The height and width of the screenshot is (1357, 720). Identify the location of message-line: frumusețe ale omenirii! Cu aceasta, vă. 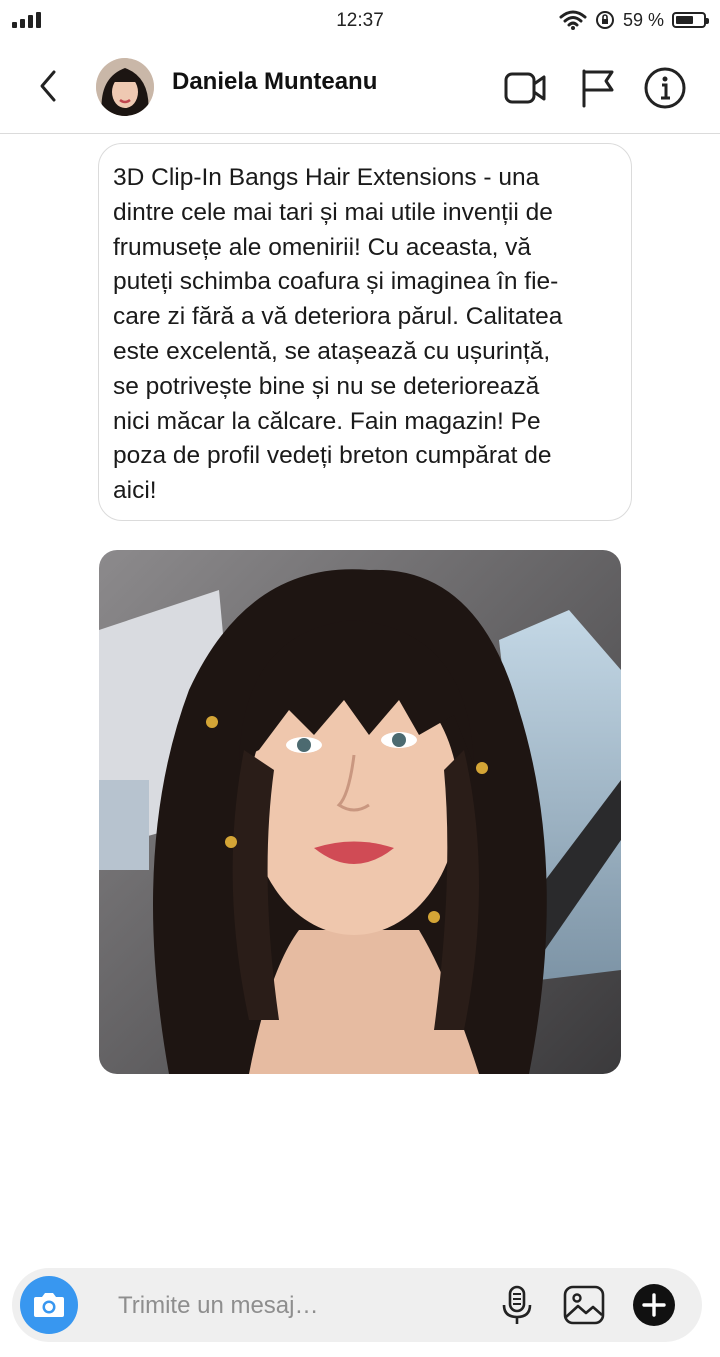
(322, 247).